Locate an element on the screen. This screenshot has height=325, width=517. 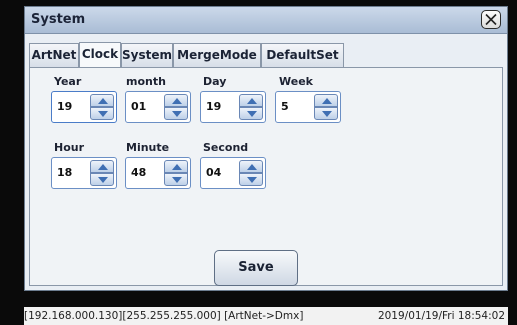
year-spin-buttons is located at coordinates (102, 107).